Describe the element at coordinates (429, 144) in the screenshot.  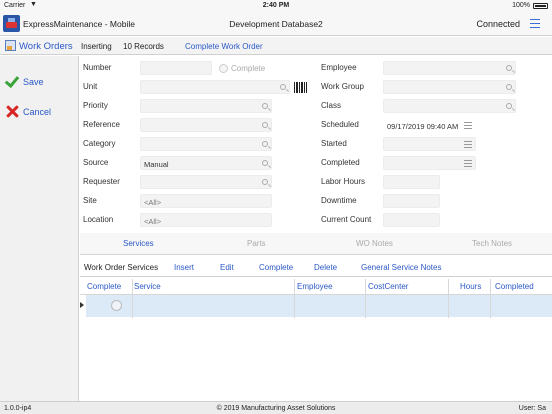
I see `started-field` at that location.